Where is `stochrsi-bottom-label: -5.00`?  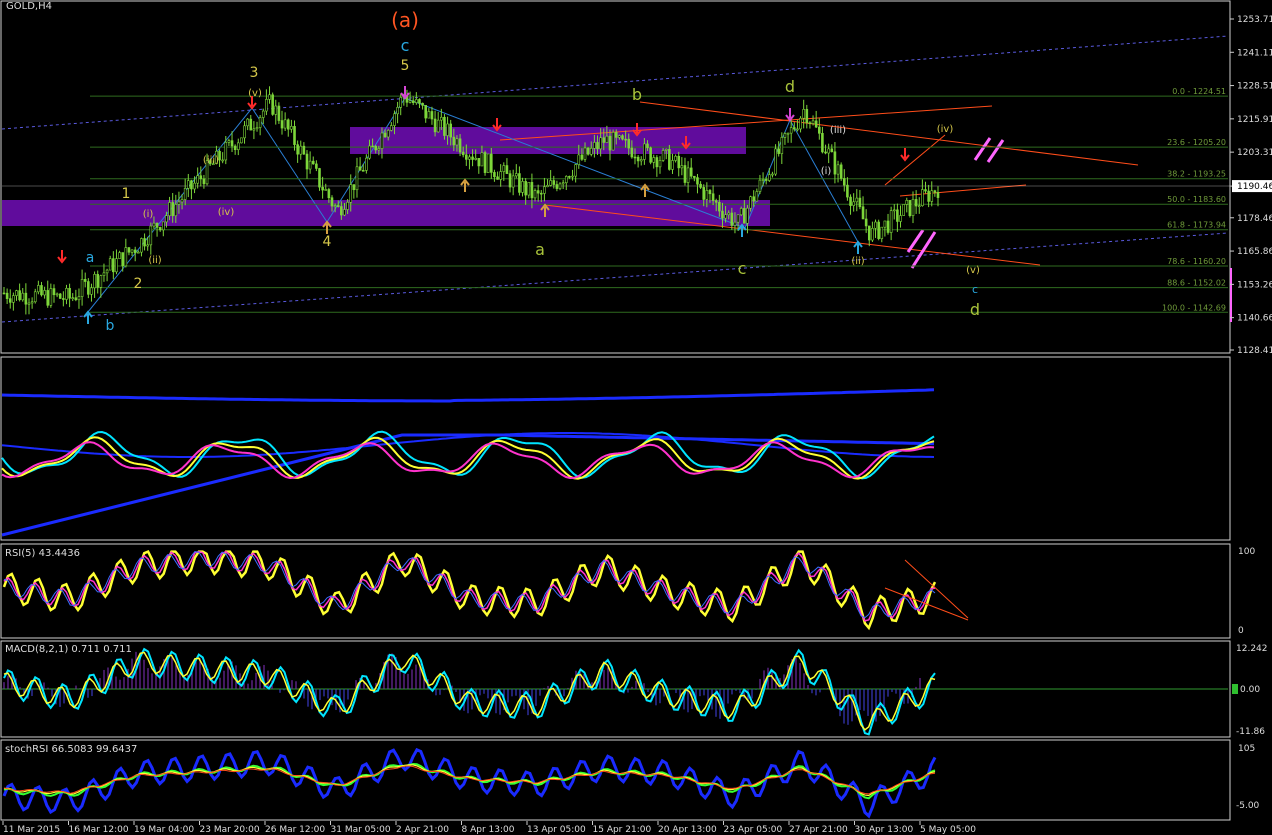 stochrsi-bottom-label: -5.00 is located at coordinates (1248, 806).